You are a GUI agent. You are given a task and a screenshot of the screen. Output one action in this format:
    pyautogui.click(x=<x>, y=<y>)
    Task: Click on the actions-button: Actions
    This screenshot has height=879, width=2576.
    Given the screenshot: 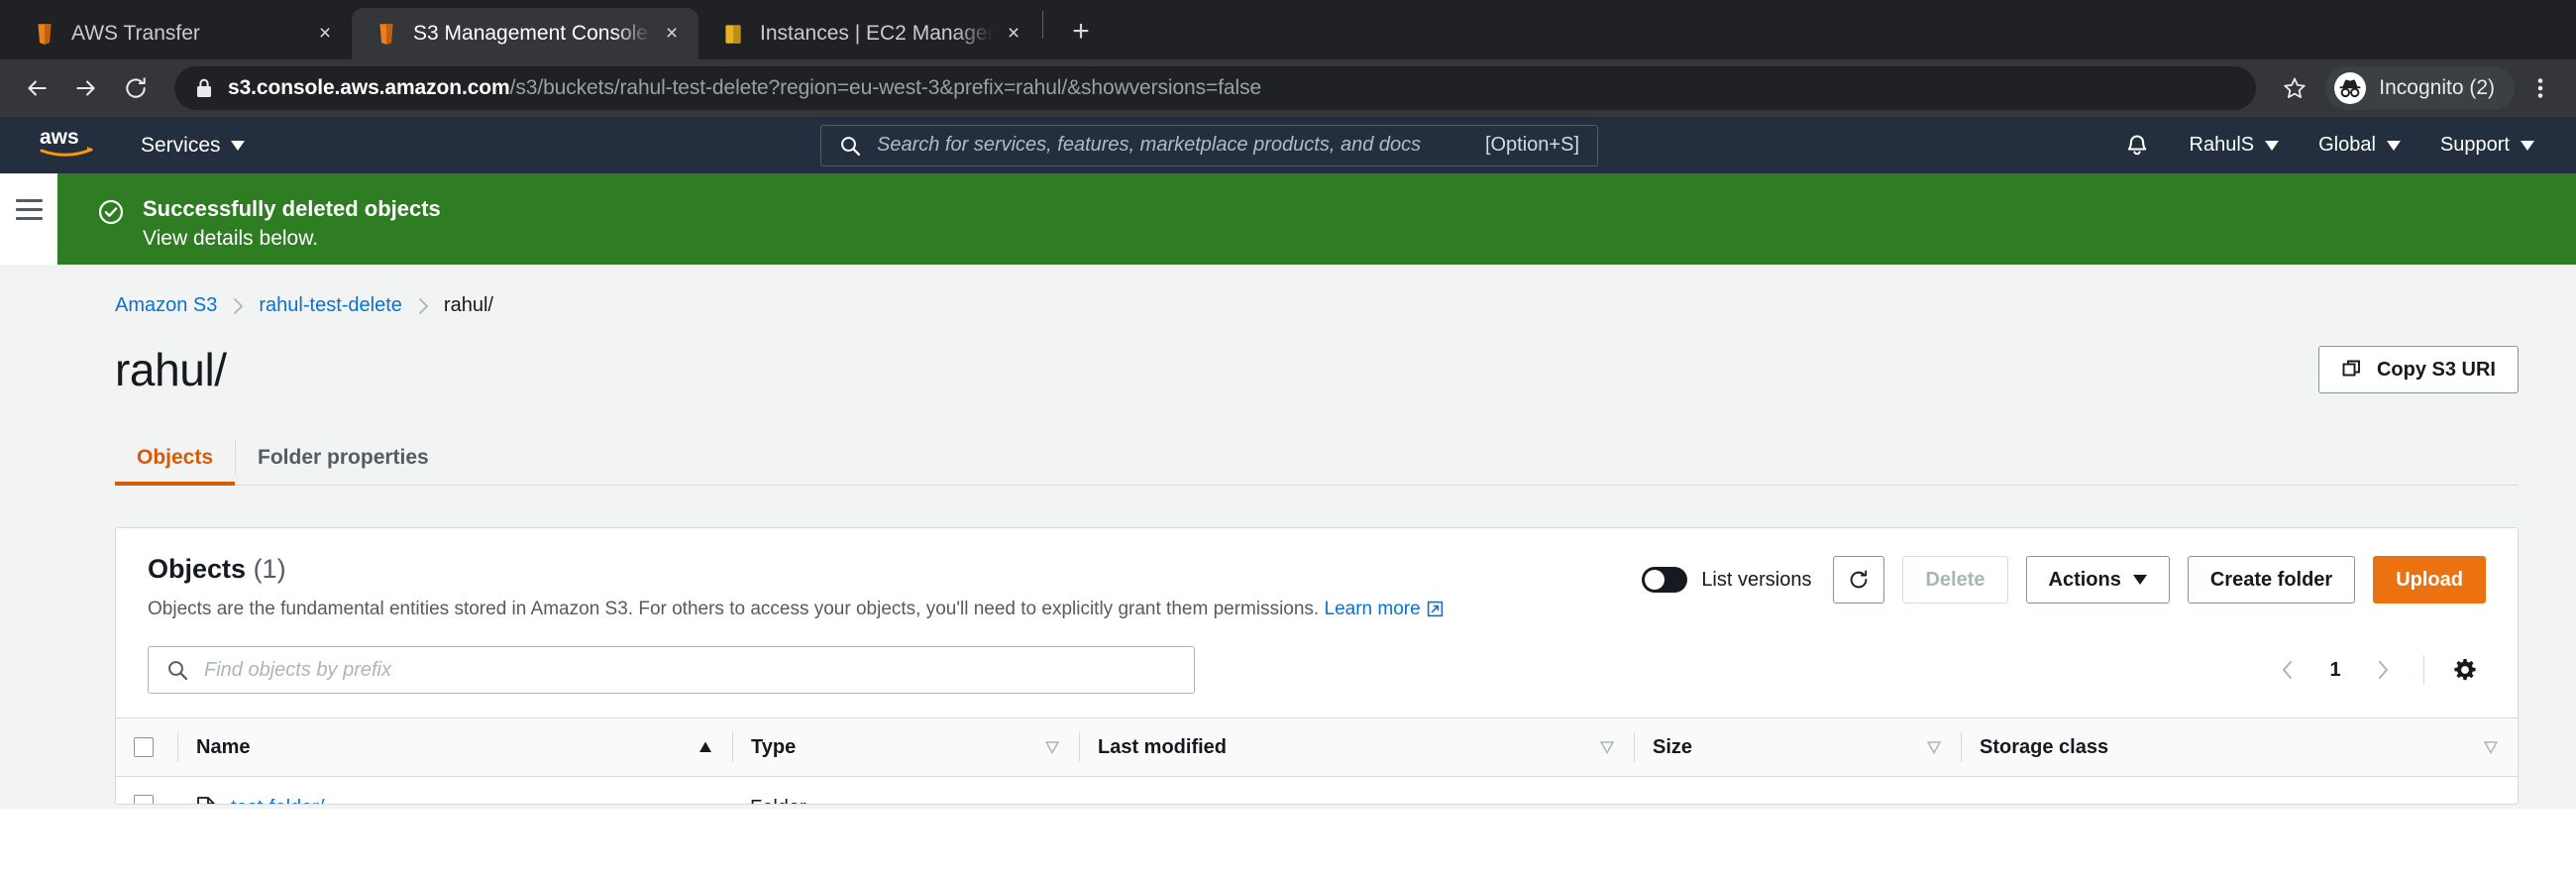 What is the action you would take?
    pyautogui.click(x=2097, y=580)
    